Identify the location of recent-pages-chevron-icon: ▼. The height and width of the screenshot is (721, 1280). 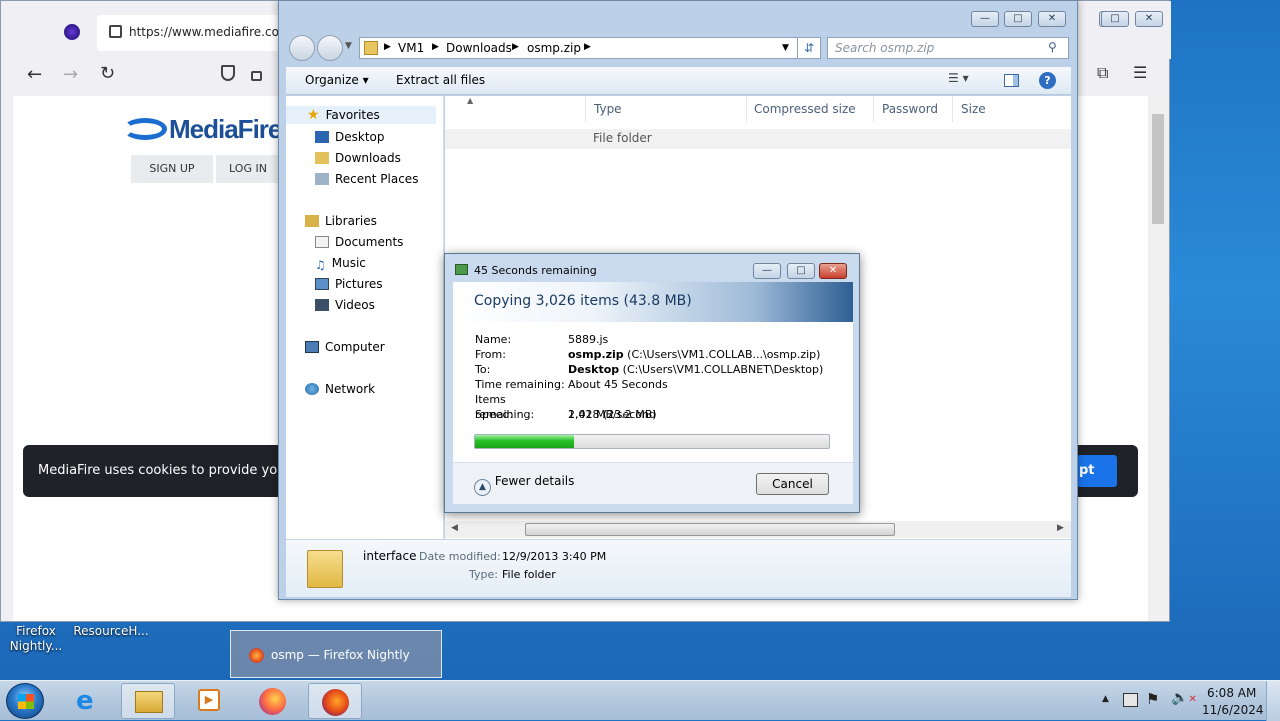
(348, 46).